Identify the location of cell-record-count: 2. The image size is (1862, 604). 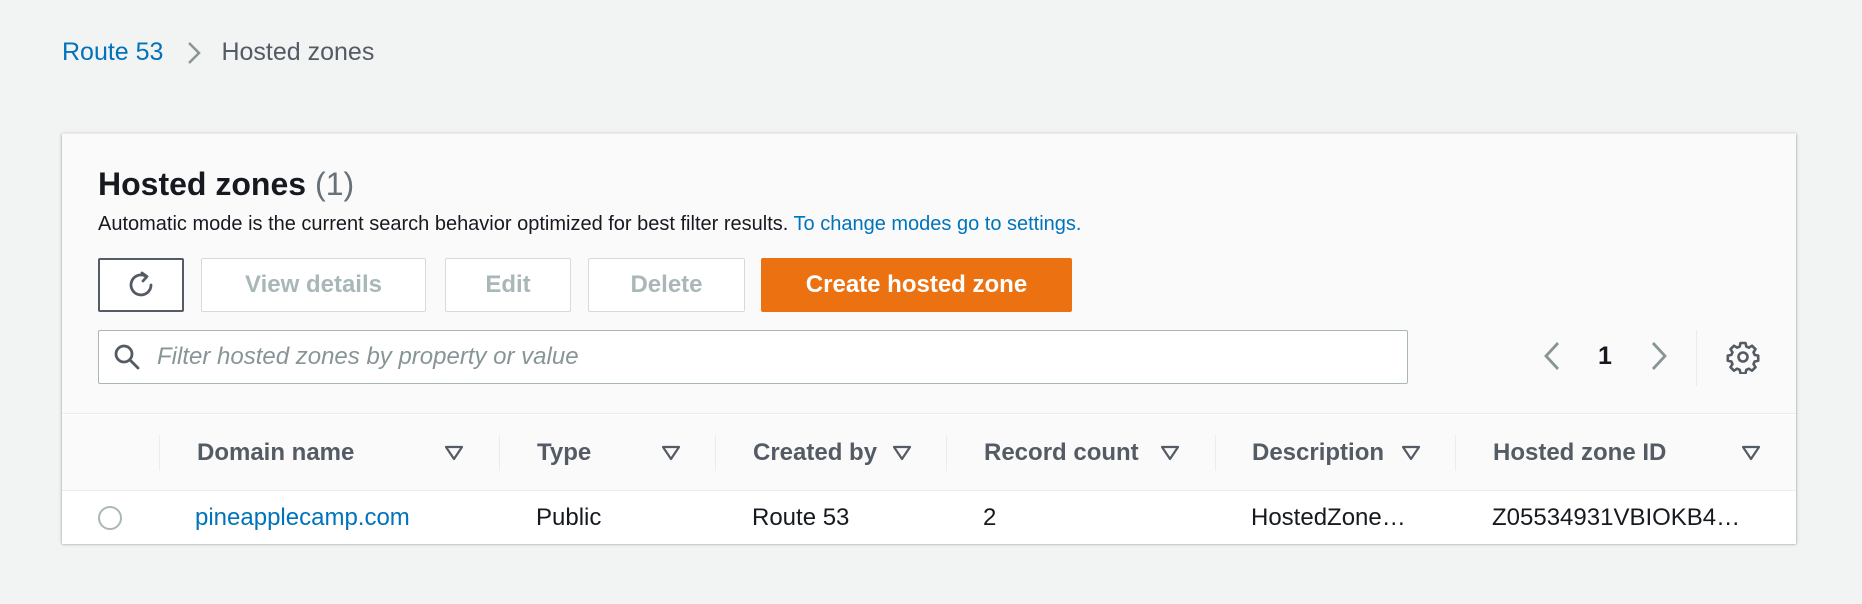
(990, 517).